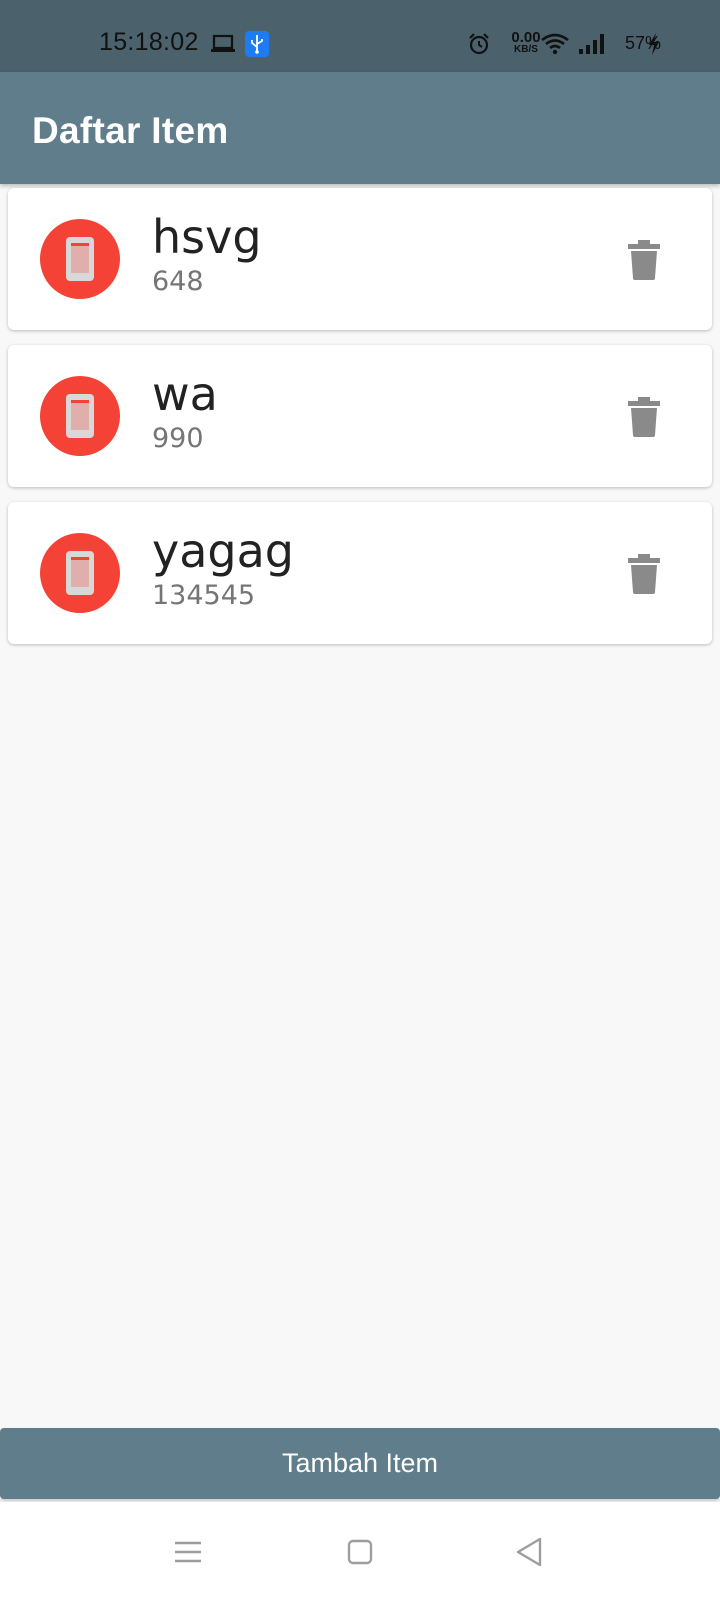 Image resolution: width=720 pixels, height=1600 pixels. Describe the element at coordinates (188, 1552) in the screenshot. I see `menu-icon` at that location.